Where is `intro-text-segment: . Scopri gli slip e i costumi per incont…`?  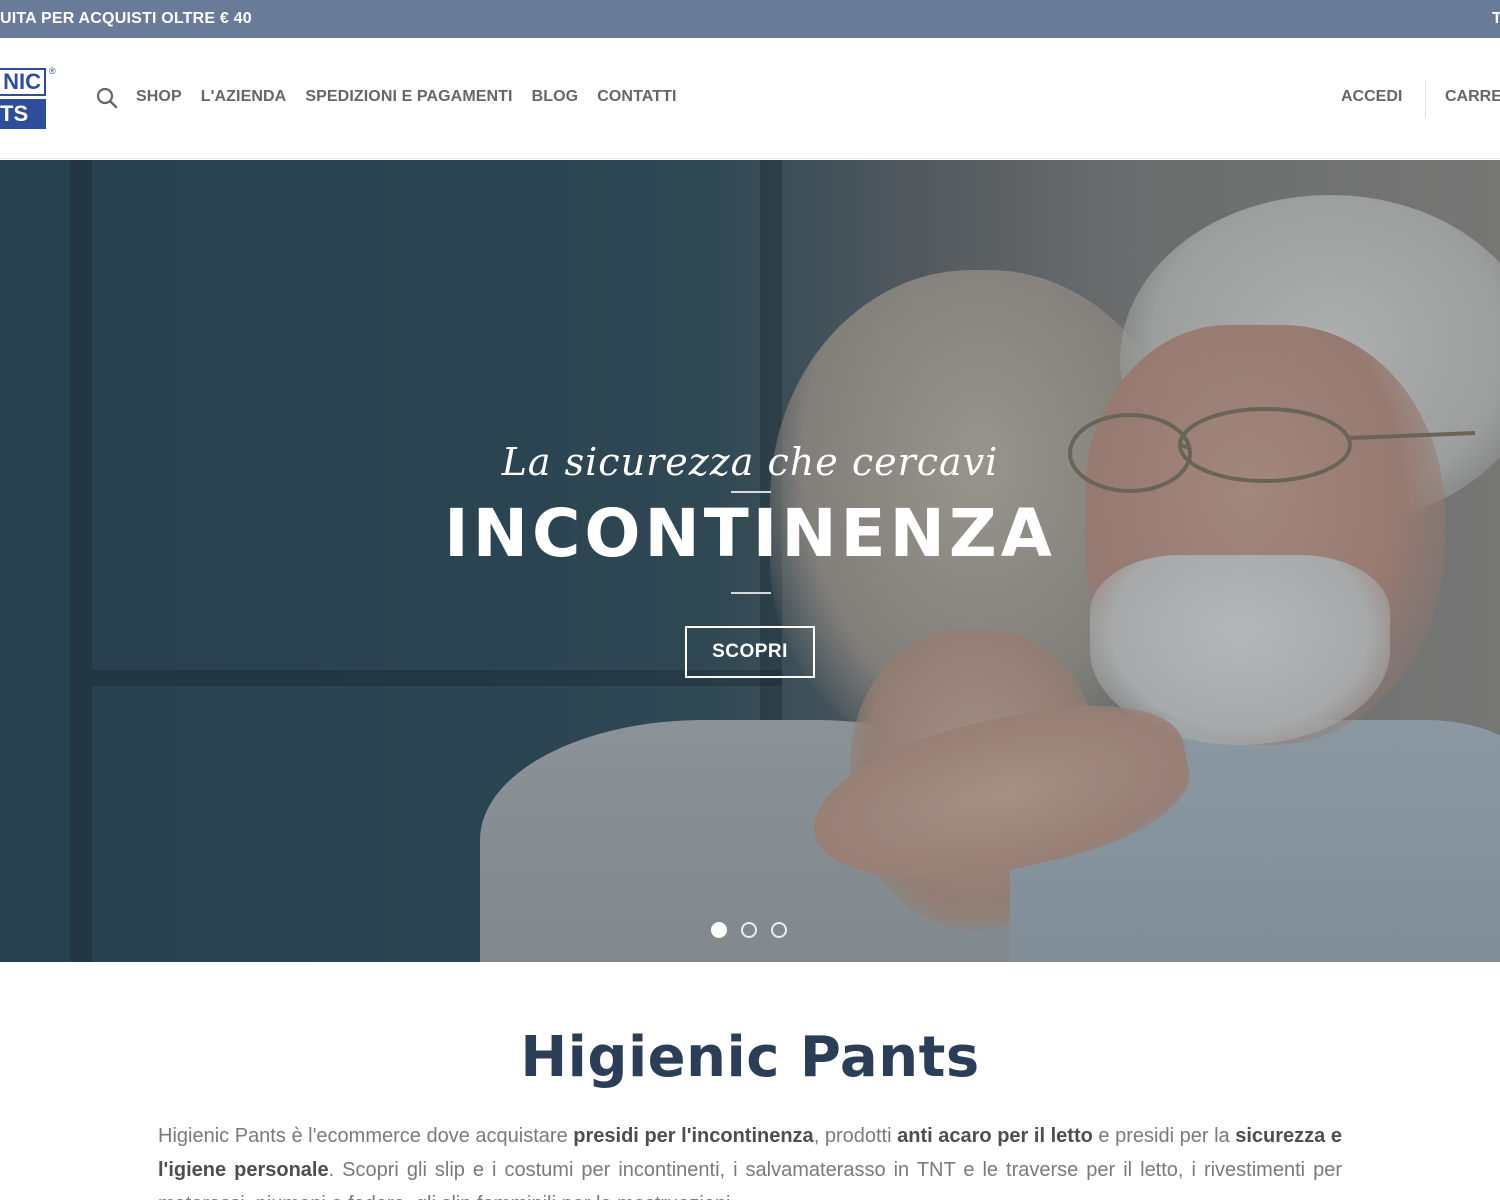
intro-text-segment: . Scopri gli slip e i costumi per incont… is located at coordinates (750, 1179).